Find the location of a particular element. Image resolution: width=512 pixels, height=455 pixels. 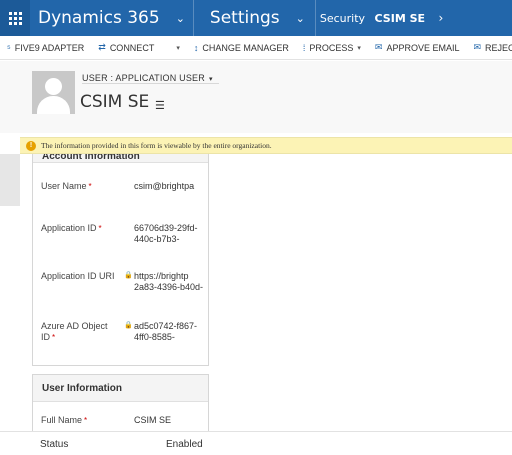

app-name: Dynamics 365 is located at coordinates (99, 18).